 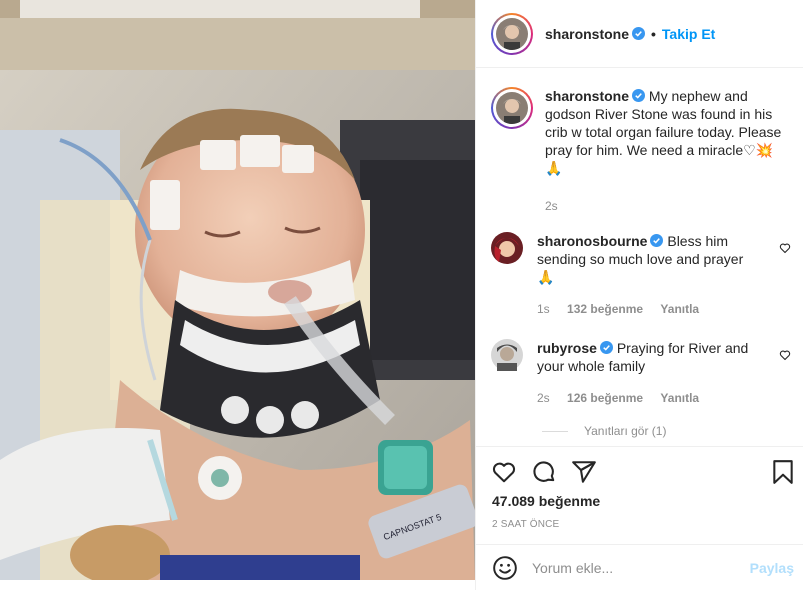 What do you see at coordinates (587, 34) in the screenshot?
I see `header-username: sharonstone` at bounding box center [587, 34].